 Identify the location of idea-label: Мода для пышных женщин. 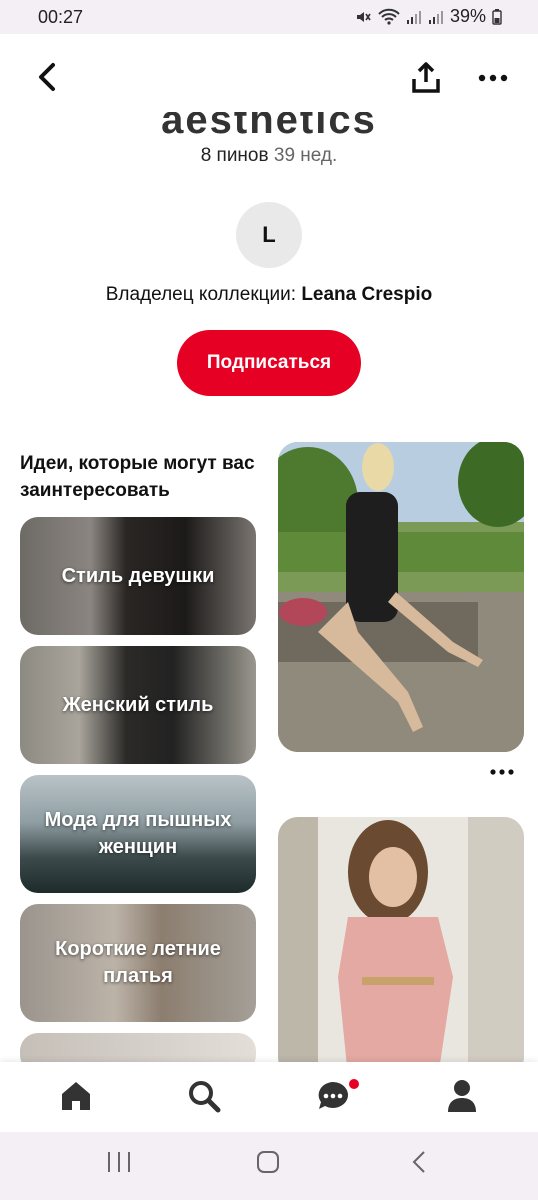
(138, 833).